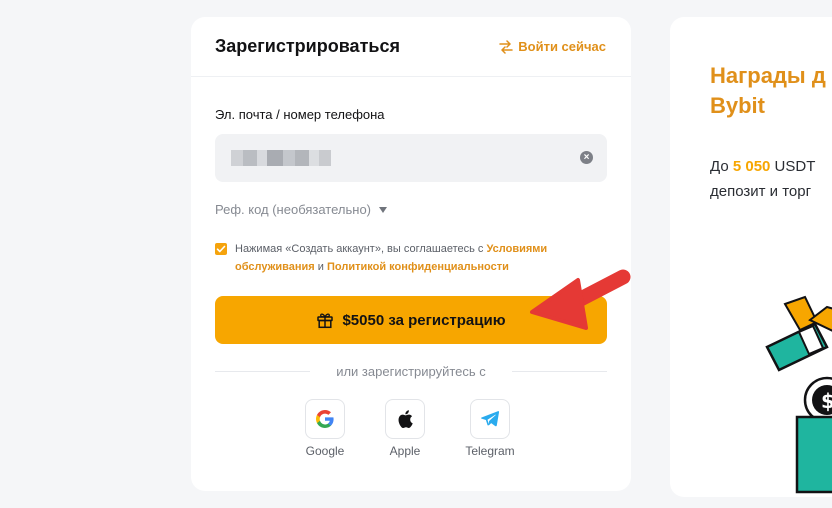  I want to click on login-now-link: Войти сейчас, so click(552, 46).